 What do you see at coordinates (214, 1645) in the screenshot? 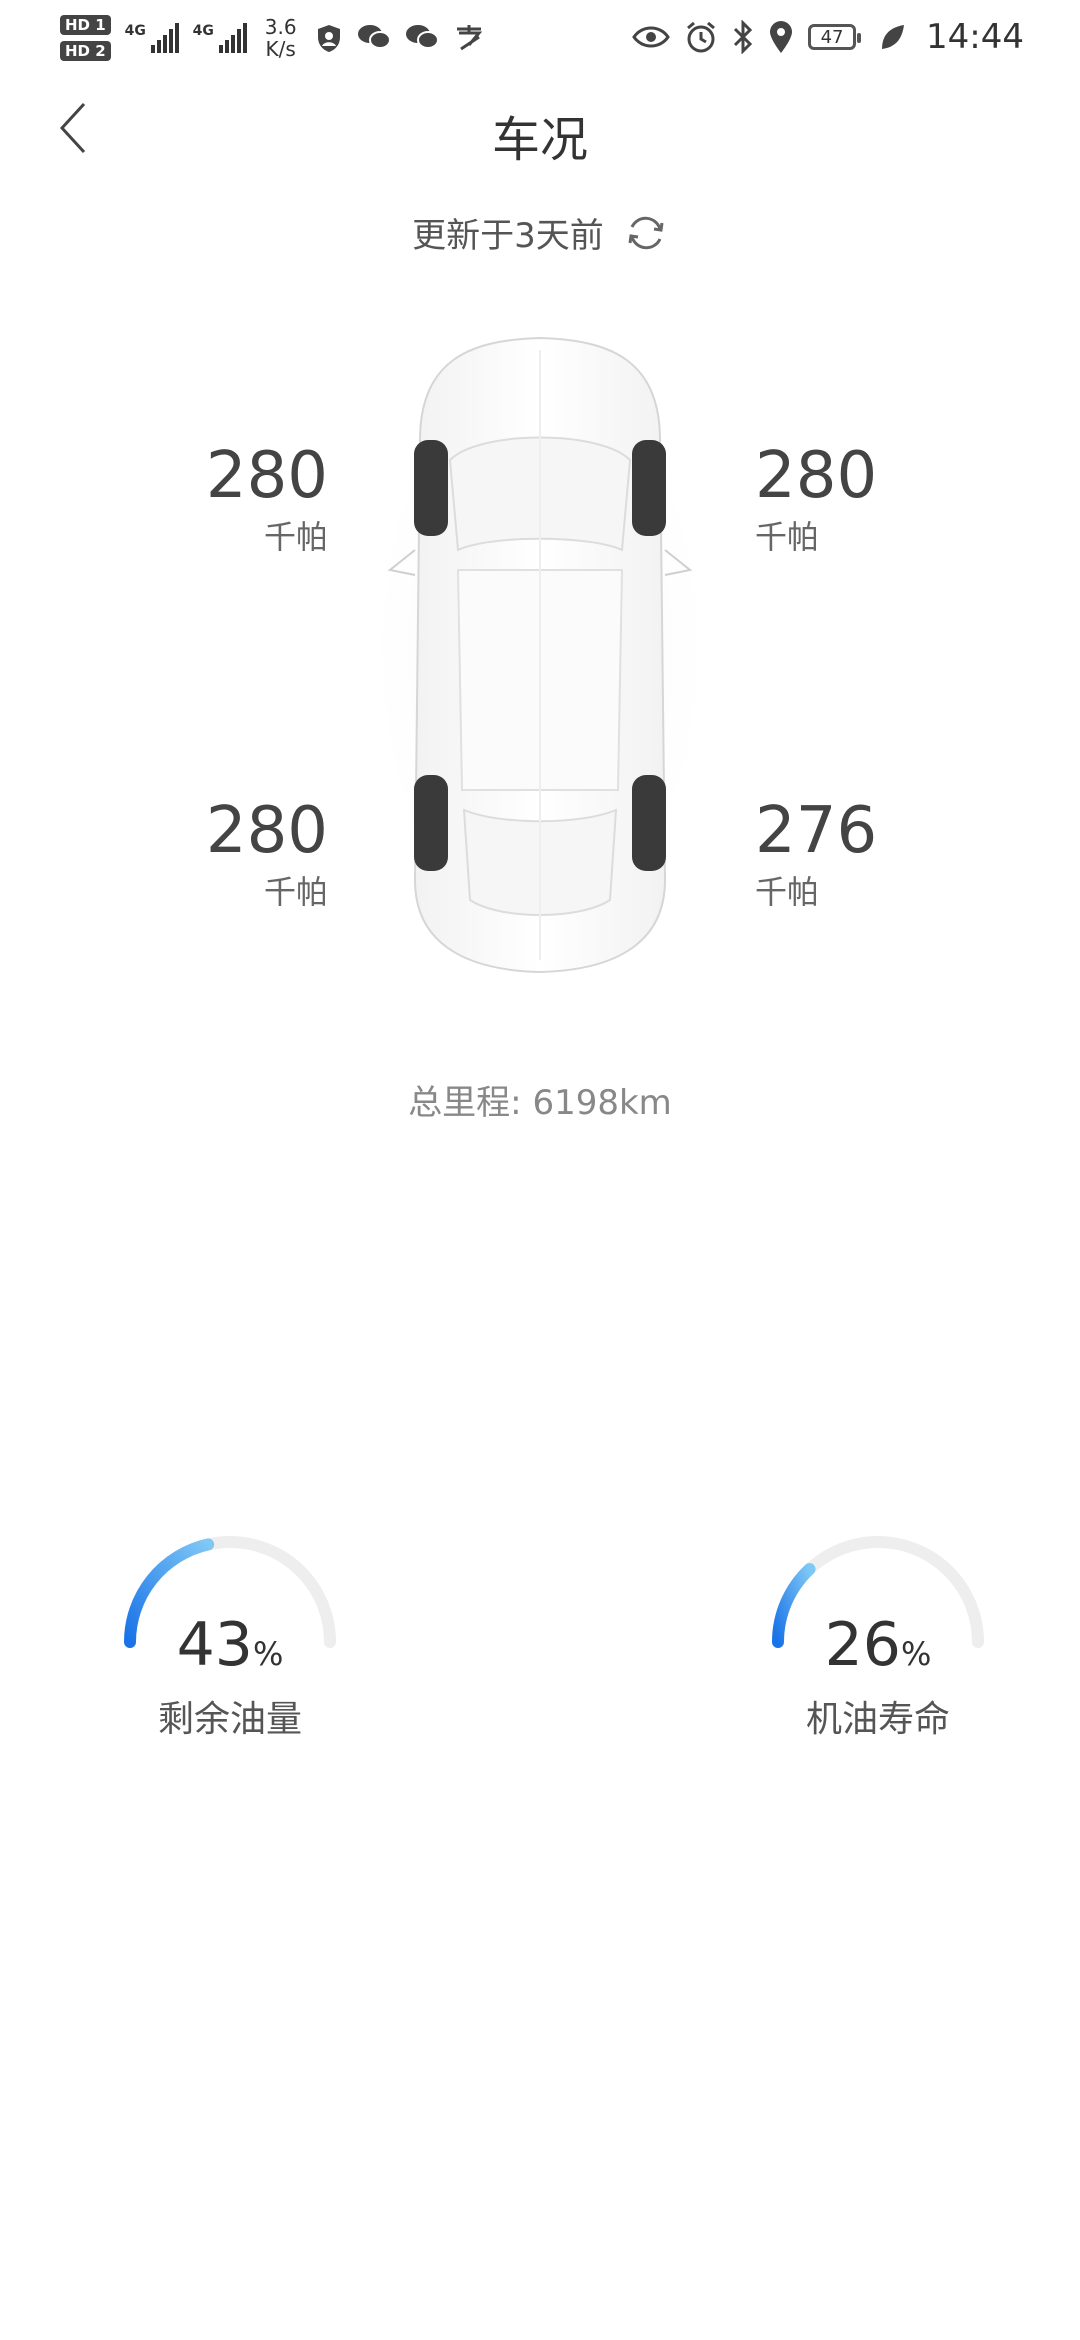
I see `fuel-percent-value: 43` at bounding box center [214, 1645].